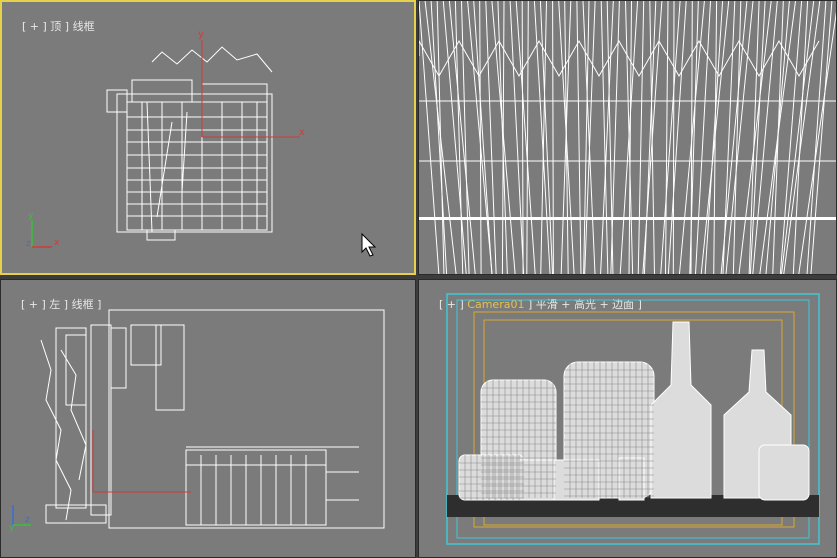 The image size is (837, 558). I want to click on top-gizmo-y-label: y, so click(201, 34).